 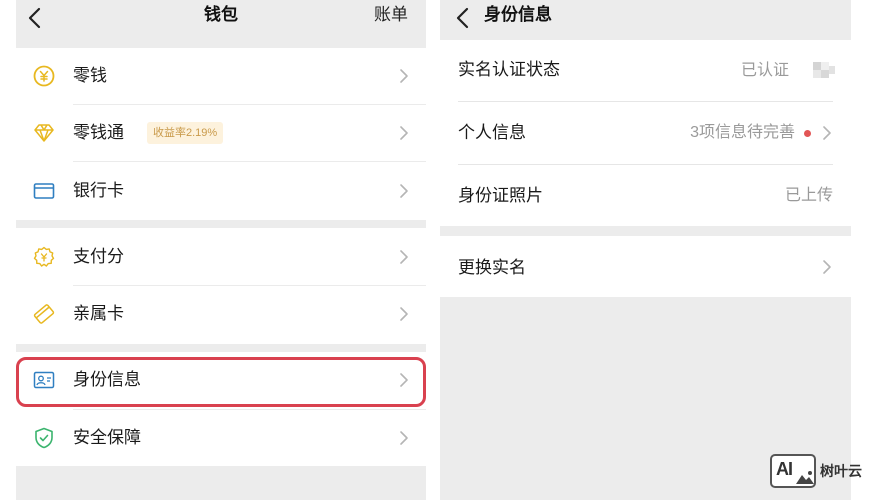 I want to click on identity-row-change-name: 更换实名, so click(x=645, y=266).